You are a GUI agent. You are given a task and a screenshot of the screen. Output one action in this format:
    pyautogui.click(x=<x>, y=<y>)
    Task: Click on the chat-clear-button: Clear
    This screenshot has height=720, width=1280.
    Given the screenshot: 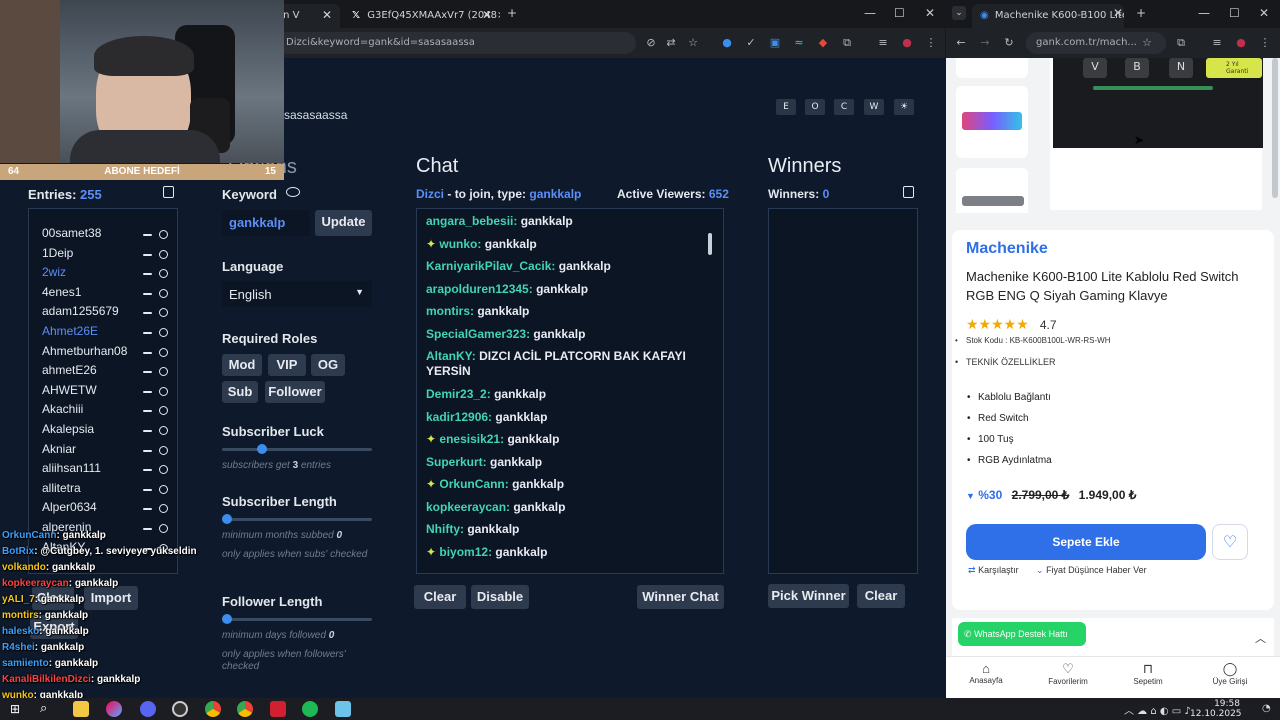 What is the action you would take?
    pyautogui.click(x=440, y=597)
    